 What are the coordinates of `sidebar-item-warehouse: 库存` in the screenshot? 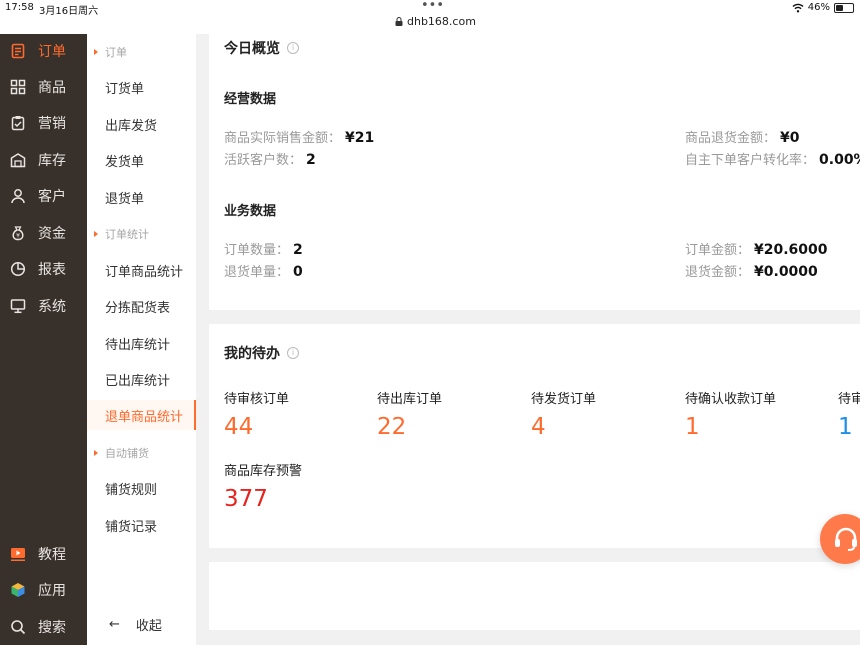 It's located at (43, 160).